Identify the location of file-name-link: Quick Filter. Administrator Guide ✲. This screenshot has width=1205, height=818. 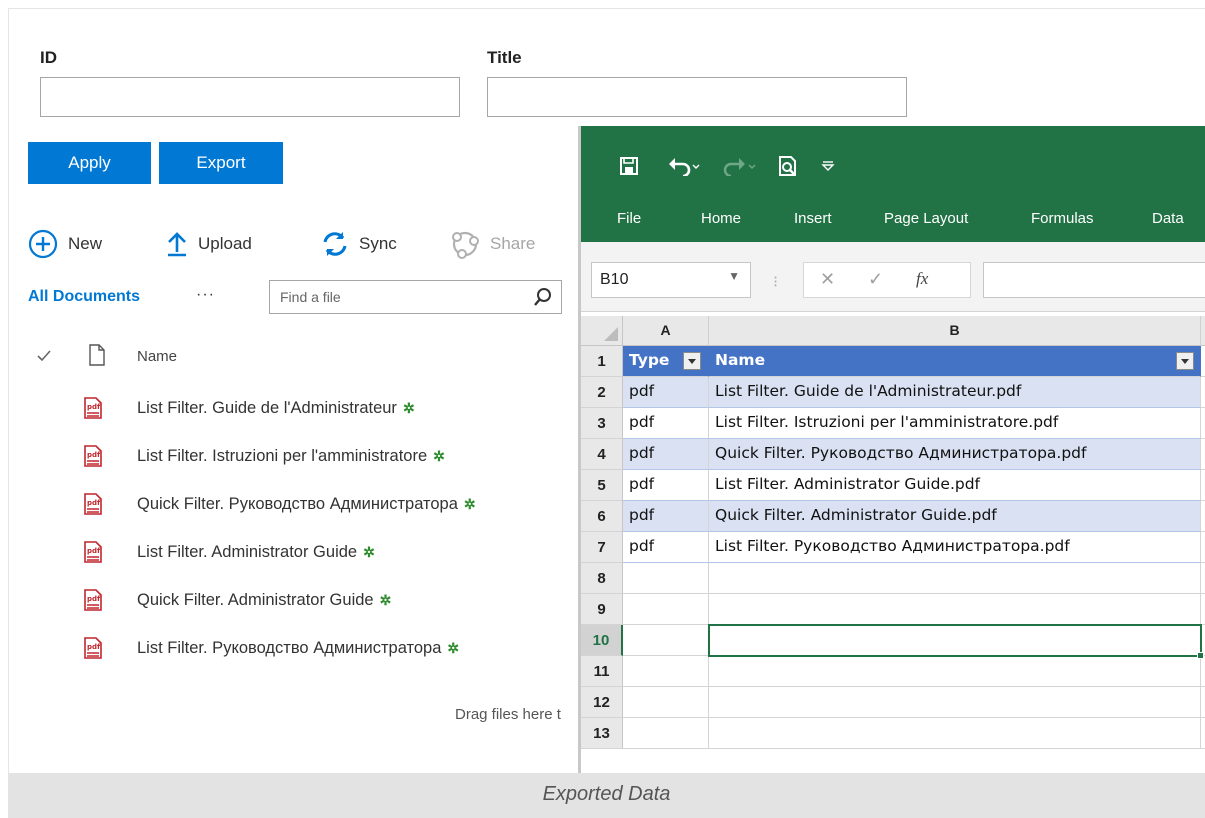
(264, 600).